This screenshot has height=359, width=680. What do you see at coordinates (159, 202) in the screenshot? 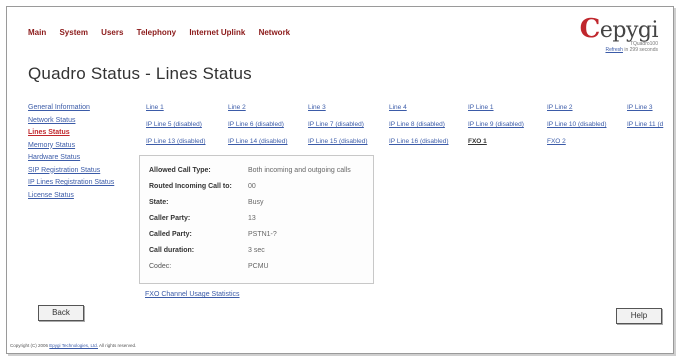
I see `detail-label: State:` at bounding box center [159, 202].